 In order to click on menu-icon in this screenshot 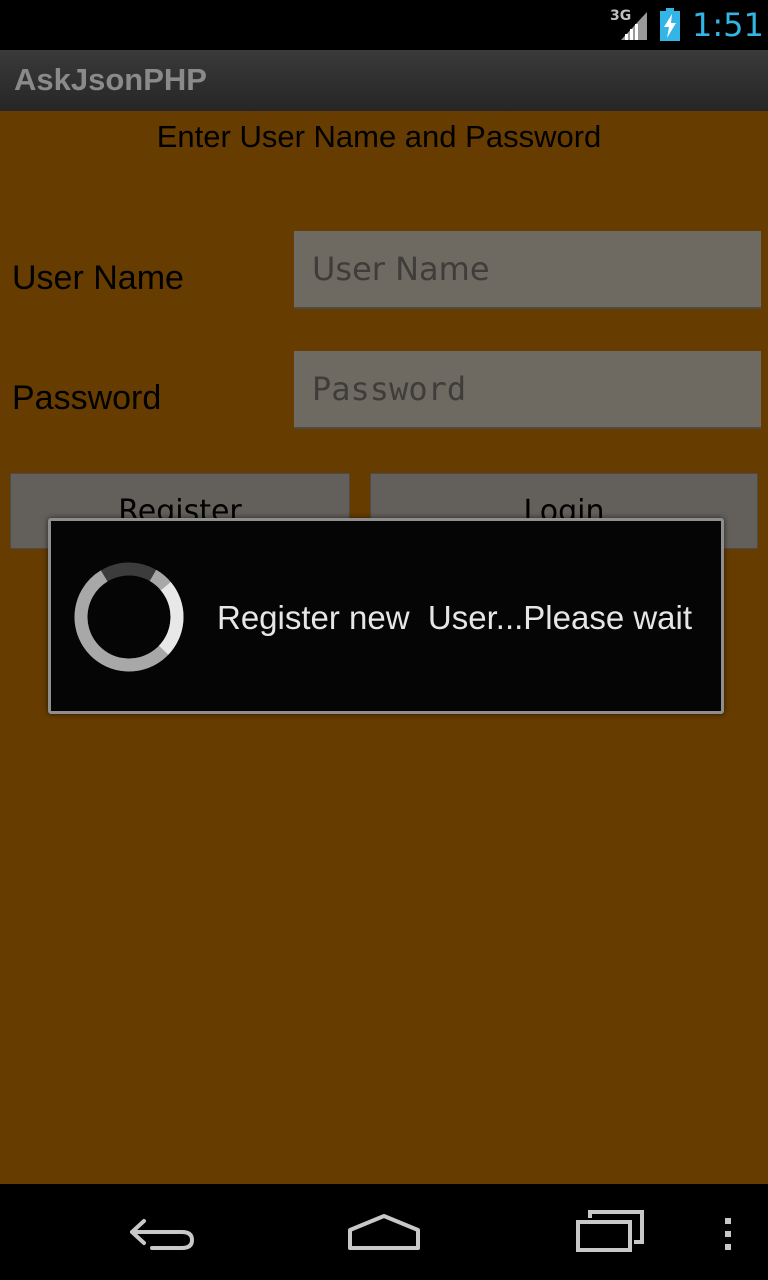, I will do `click(728, 1232)`.